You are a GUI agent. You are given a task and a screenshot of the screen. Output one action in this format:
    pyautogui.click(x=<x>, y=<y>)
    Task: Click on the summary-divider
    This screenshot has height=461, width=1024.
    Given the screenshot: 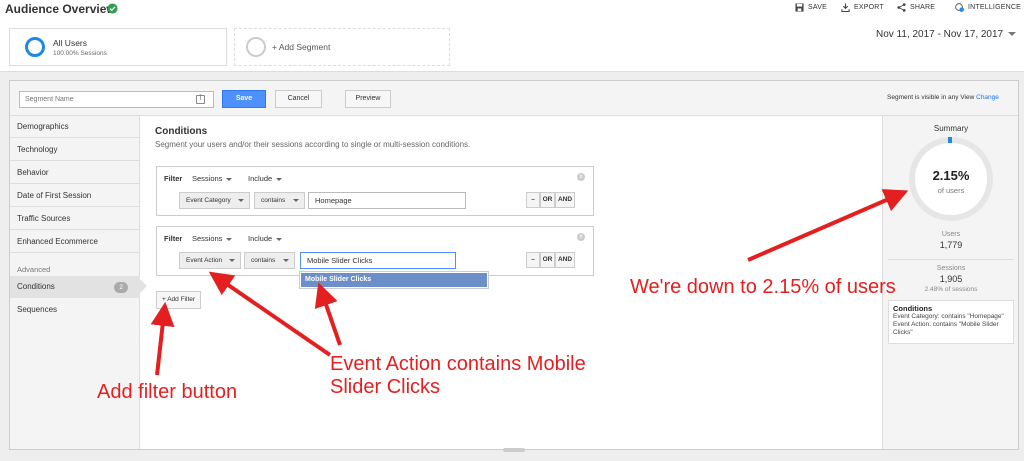 What is the action you would take?
    pyautogui.click(x=951, y=259)
    